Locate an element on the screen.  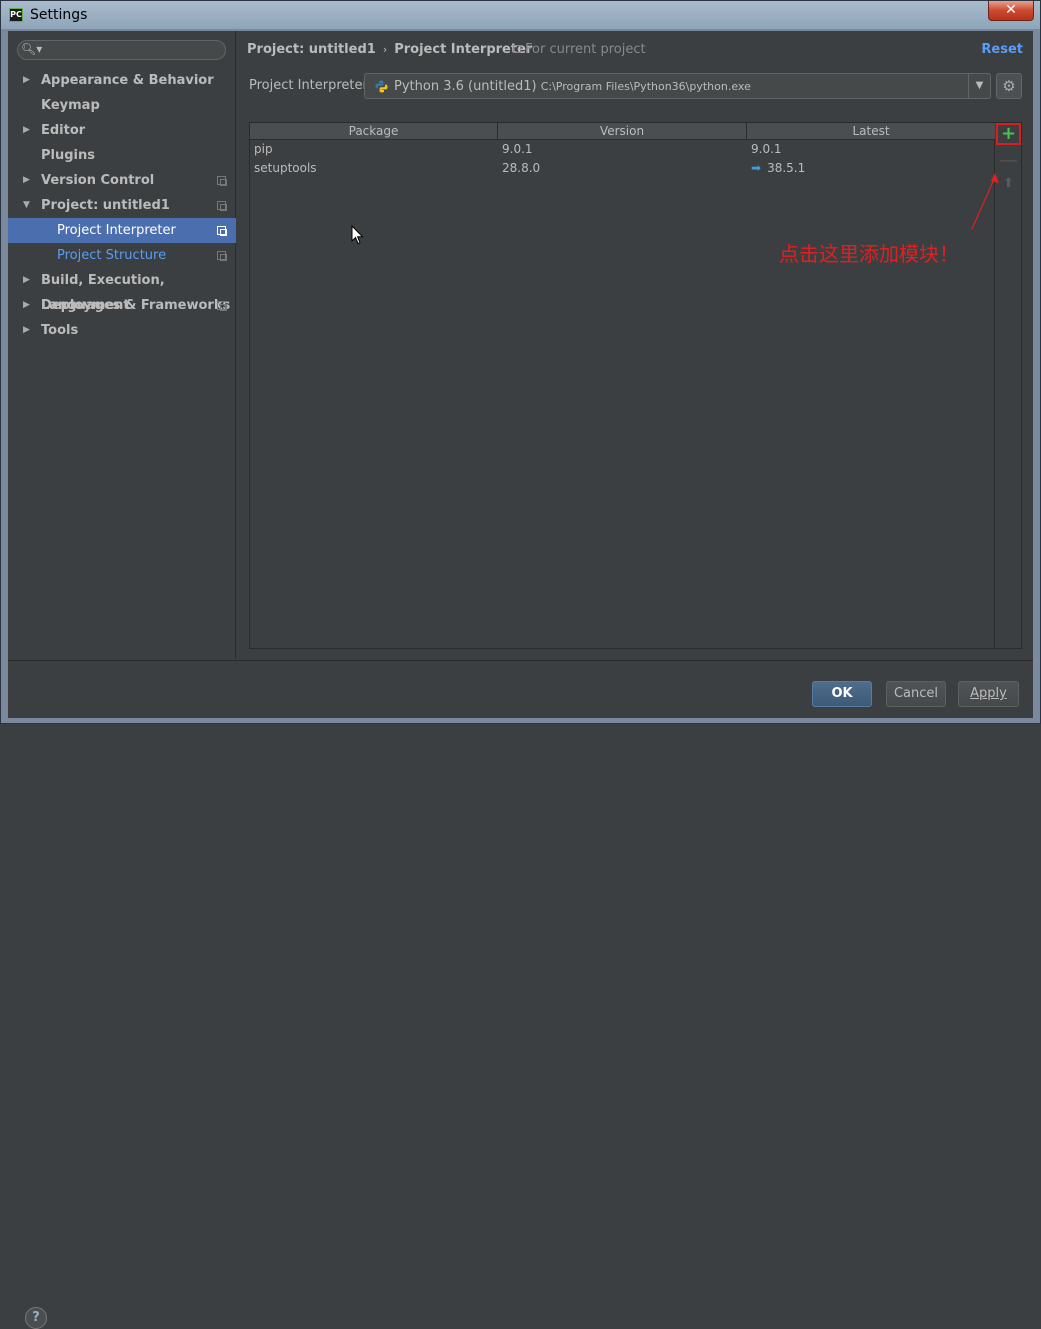
sidebar-item-project-interpreter: Project Interpreter is located at coordinates (122, 230).